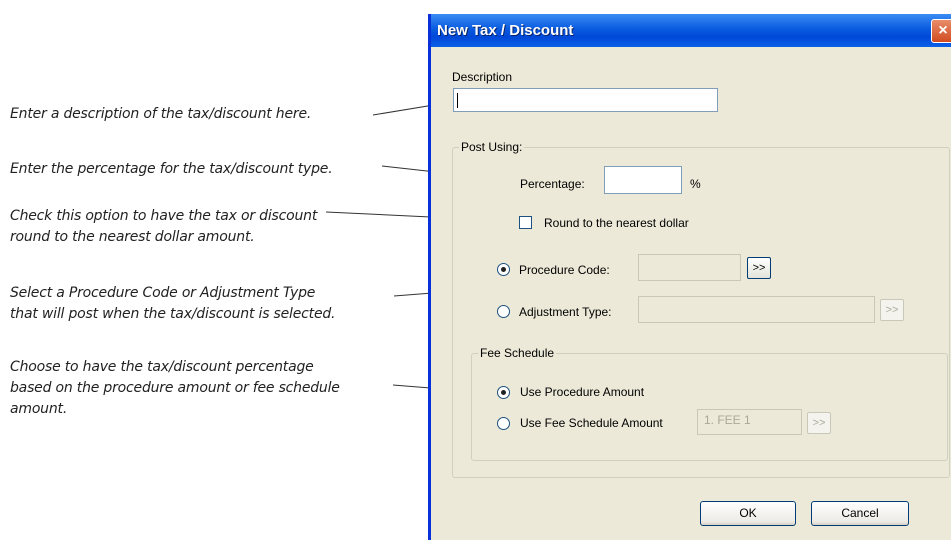 Image resolution: width=951 pixels, height=540 pixels. I want to click on procedure-code-label: Procedure Code:, so click(564, 270).